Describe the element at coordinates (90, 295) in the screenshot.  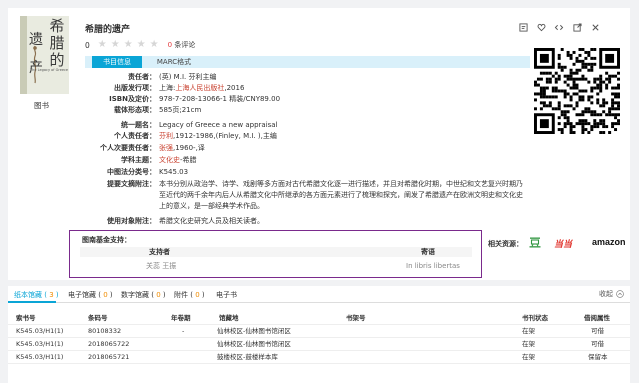
I see `tab-electronic-holdings: 电子馆藏 ( 0 )` at that location.